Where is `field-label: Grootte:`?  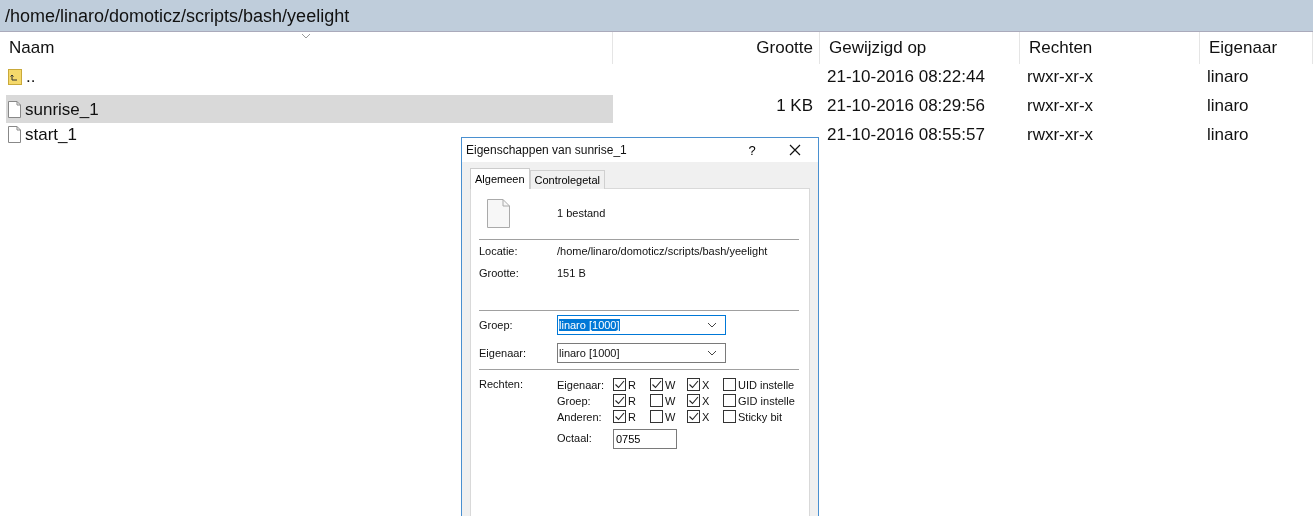
field-label: Grootte: is located at coordinates (499, 273).